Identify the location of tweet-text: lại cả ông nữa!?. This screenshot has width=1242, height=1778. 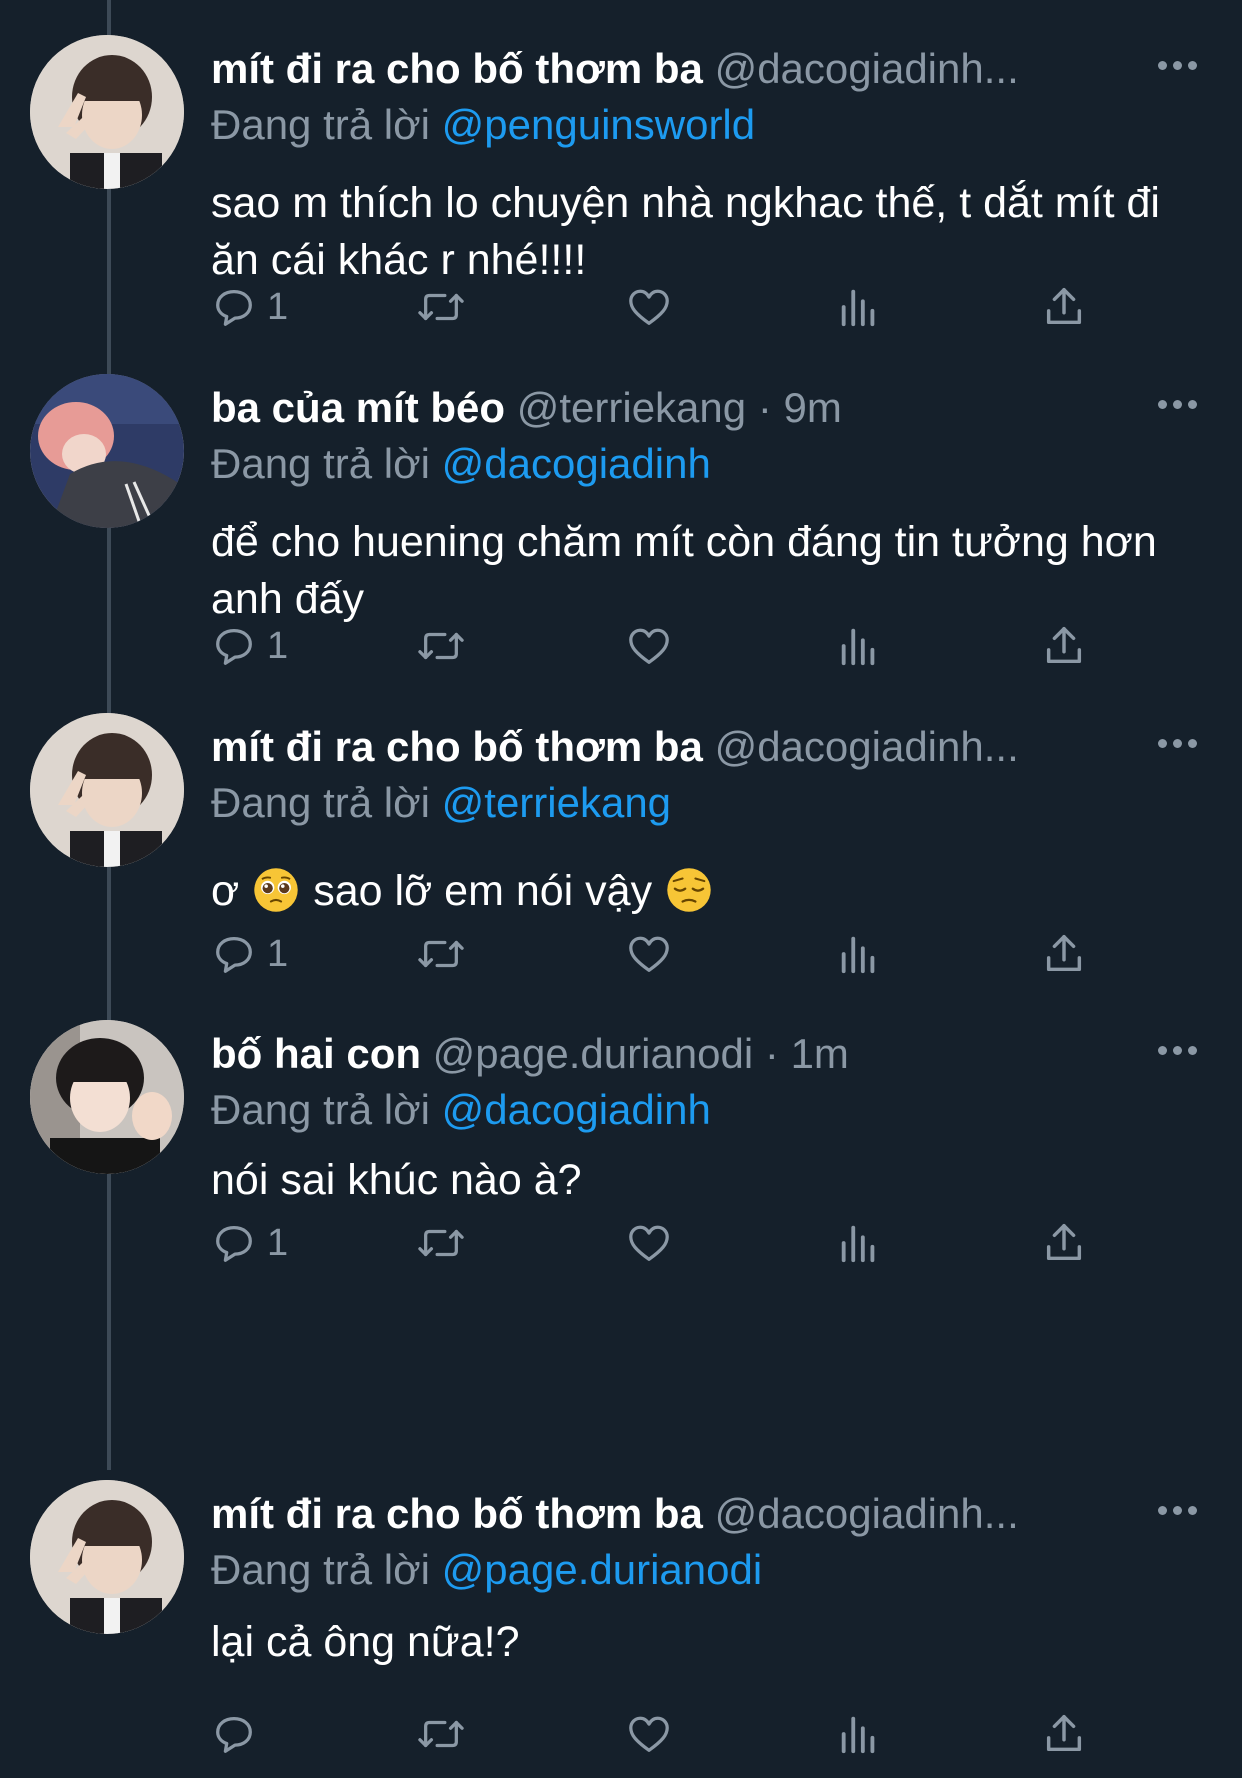
(365, 1642).